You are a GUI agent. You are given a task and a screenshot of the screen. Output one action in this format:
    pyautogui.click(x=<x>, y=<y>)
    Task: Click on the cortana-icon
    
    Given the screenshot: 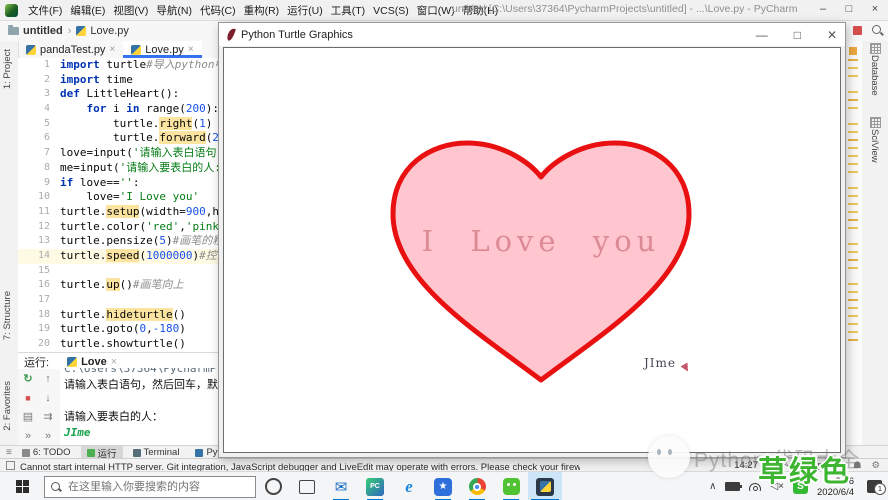 What is the action you would take?
    pyautogui.click(x=273, y=486)
    